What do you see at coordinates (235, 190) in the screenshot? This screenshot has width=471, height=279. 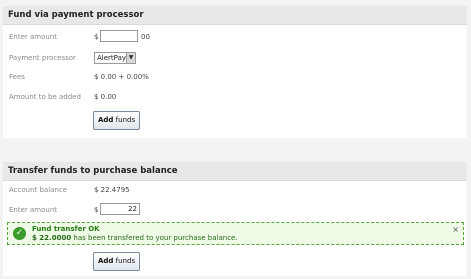 I see `transfer-balance-row: Account balance $ 22.4795` at bounding box center [235, 190].